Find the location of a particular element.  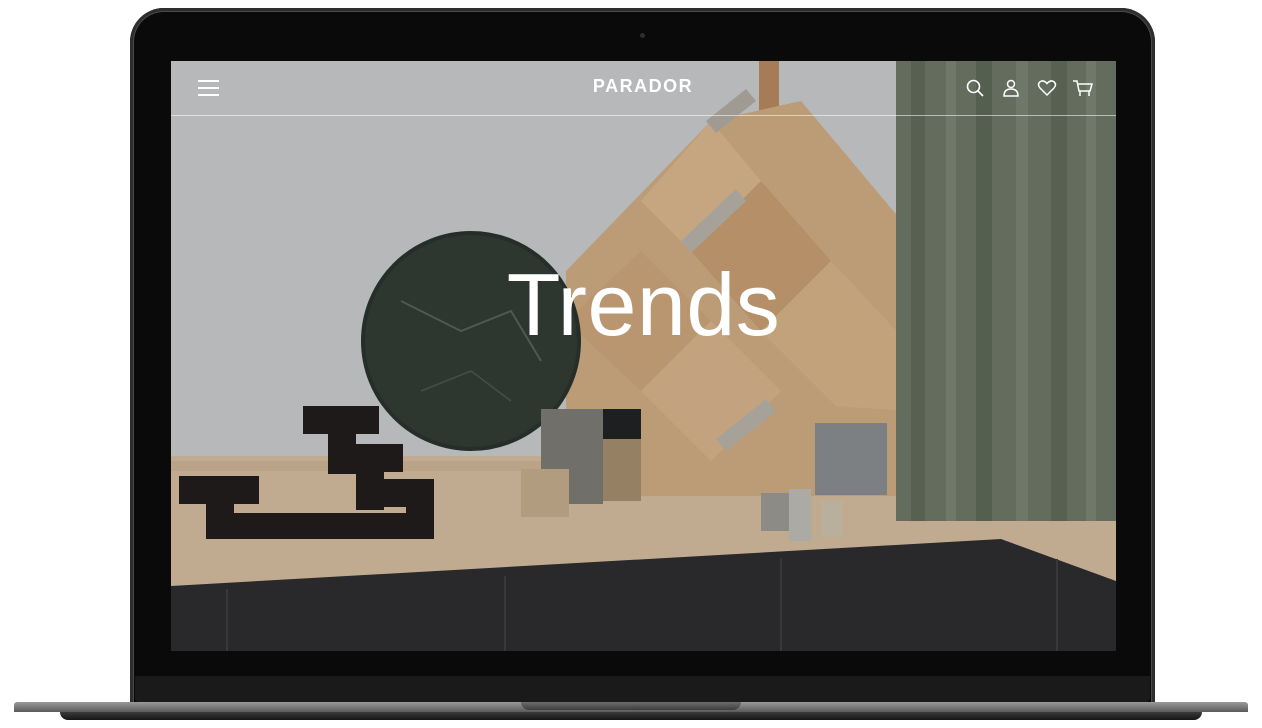

header-icon-group is located at coordinates (1029, 88).